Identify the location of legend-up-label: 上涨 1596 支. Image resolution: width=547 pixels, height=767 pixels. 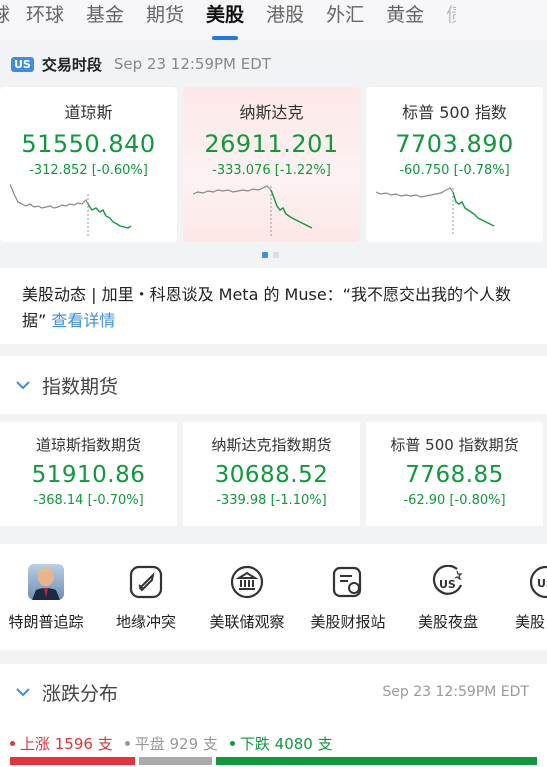
(66, 744).